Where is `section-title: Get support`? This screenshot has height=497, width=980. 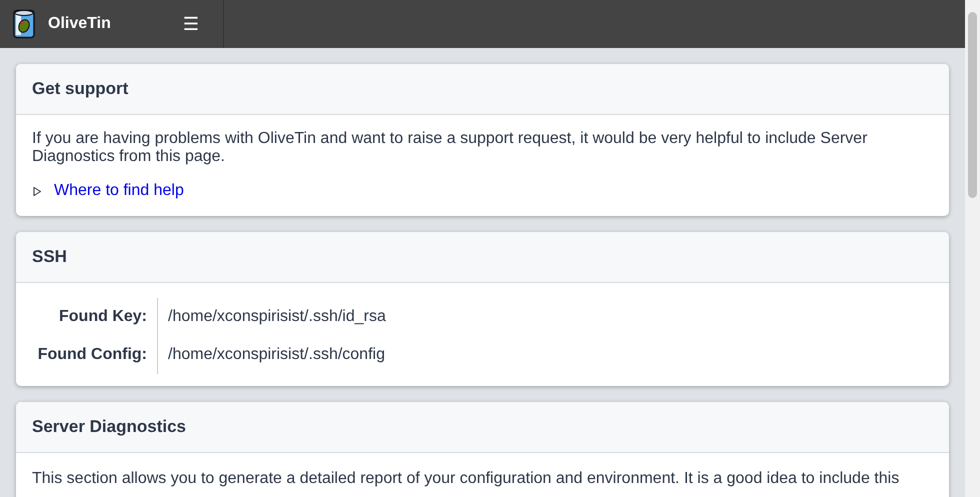
section-title: Get support is located at coordinates (80, 89).